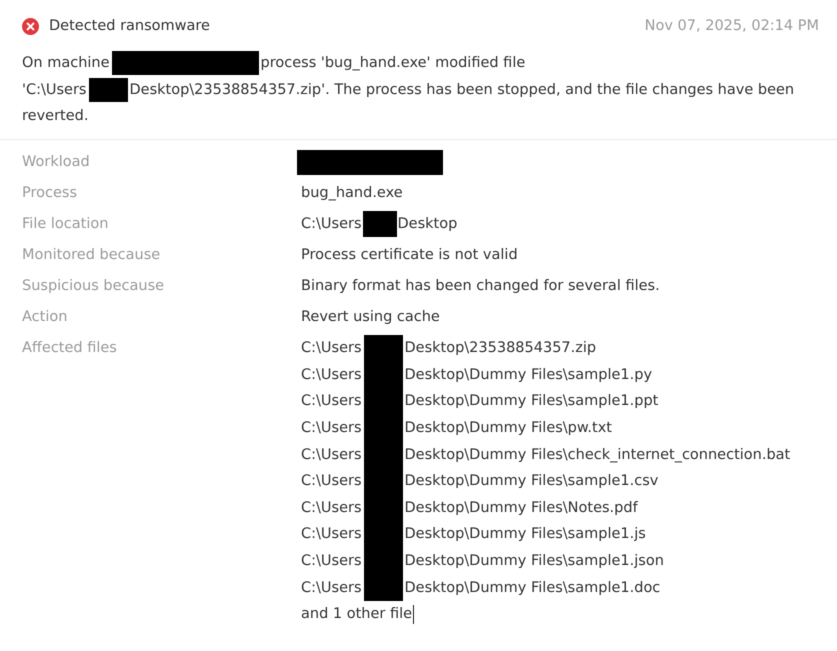 The image size is (837, 651). I want to click on file-path-text: Desktop\Dummy Files\sample1.py, so click(529, 375).